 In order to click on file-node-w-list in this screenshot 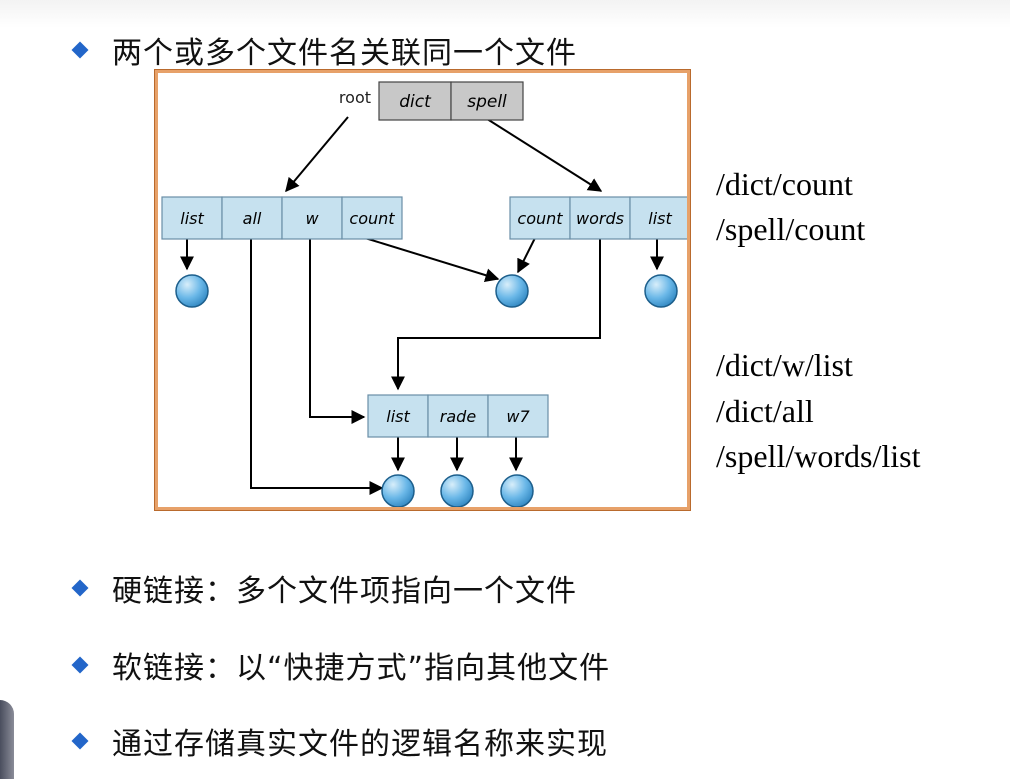, I will do `click(398, 490)`.